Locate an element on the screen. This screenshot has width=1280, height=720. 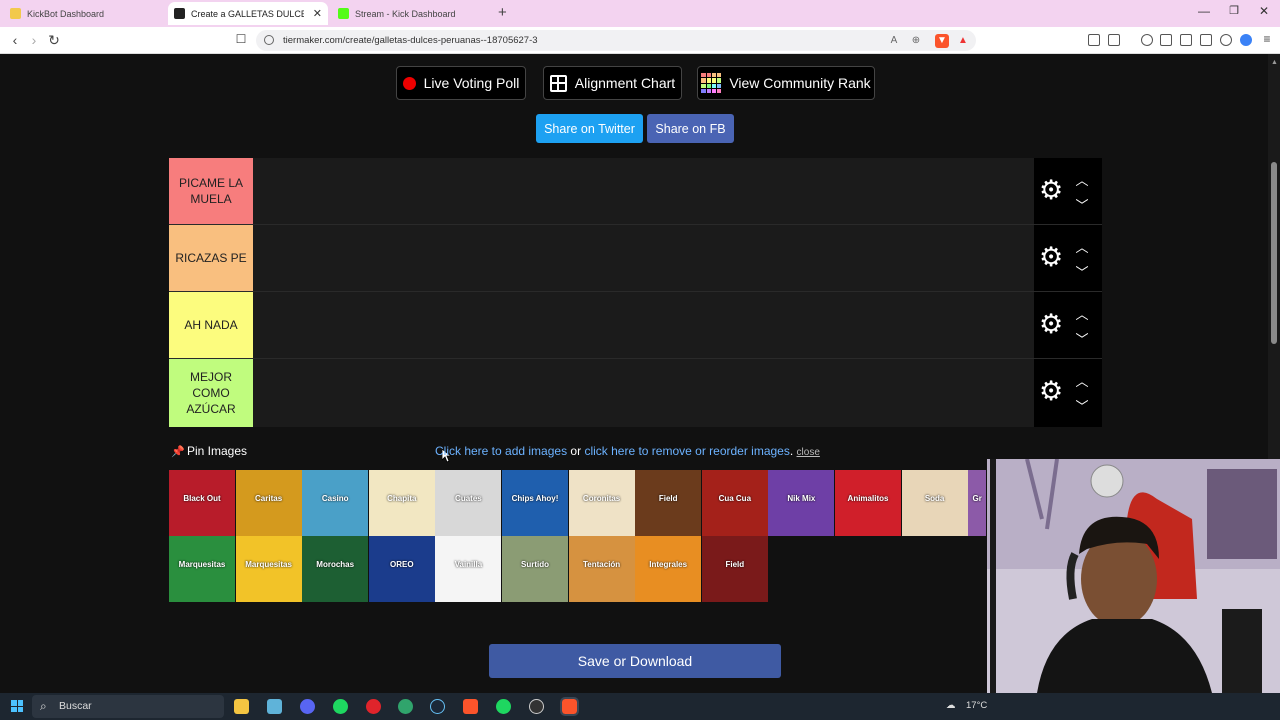
save-or-download-button: Save or Download is located at coordinates (635, 661).